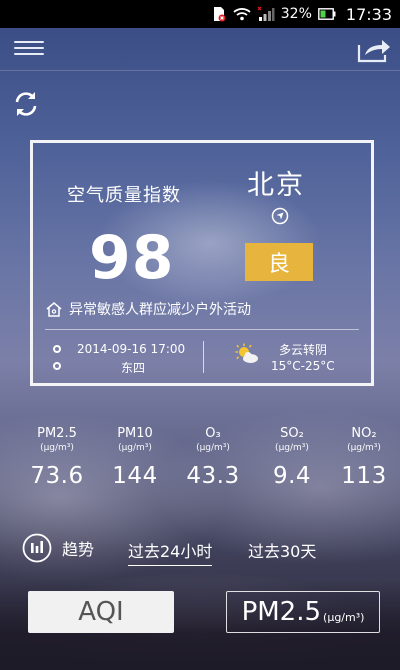  Describe the element at coordinates (282, 550) in the screenshot. I see `tab-past-30-days: 过去30天` at that location.